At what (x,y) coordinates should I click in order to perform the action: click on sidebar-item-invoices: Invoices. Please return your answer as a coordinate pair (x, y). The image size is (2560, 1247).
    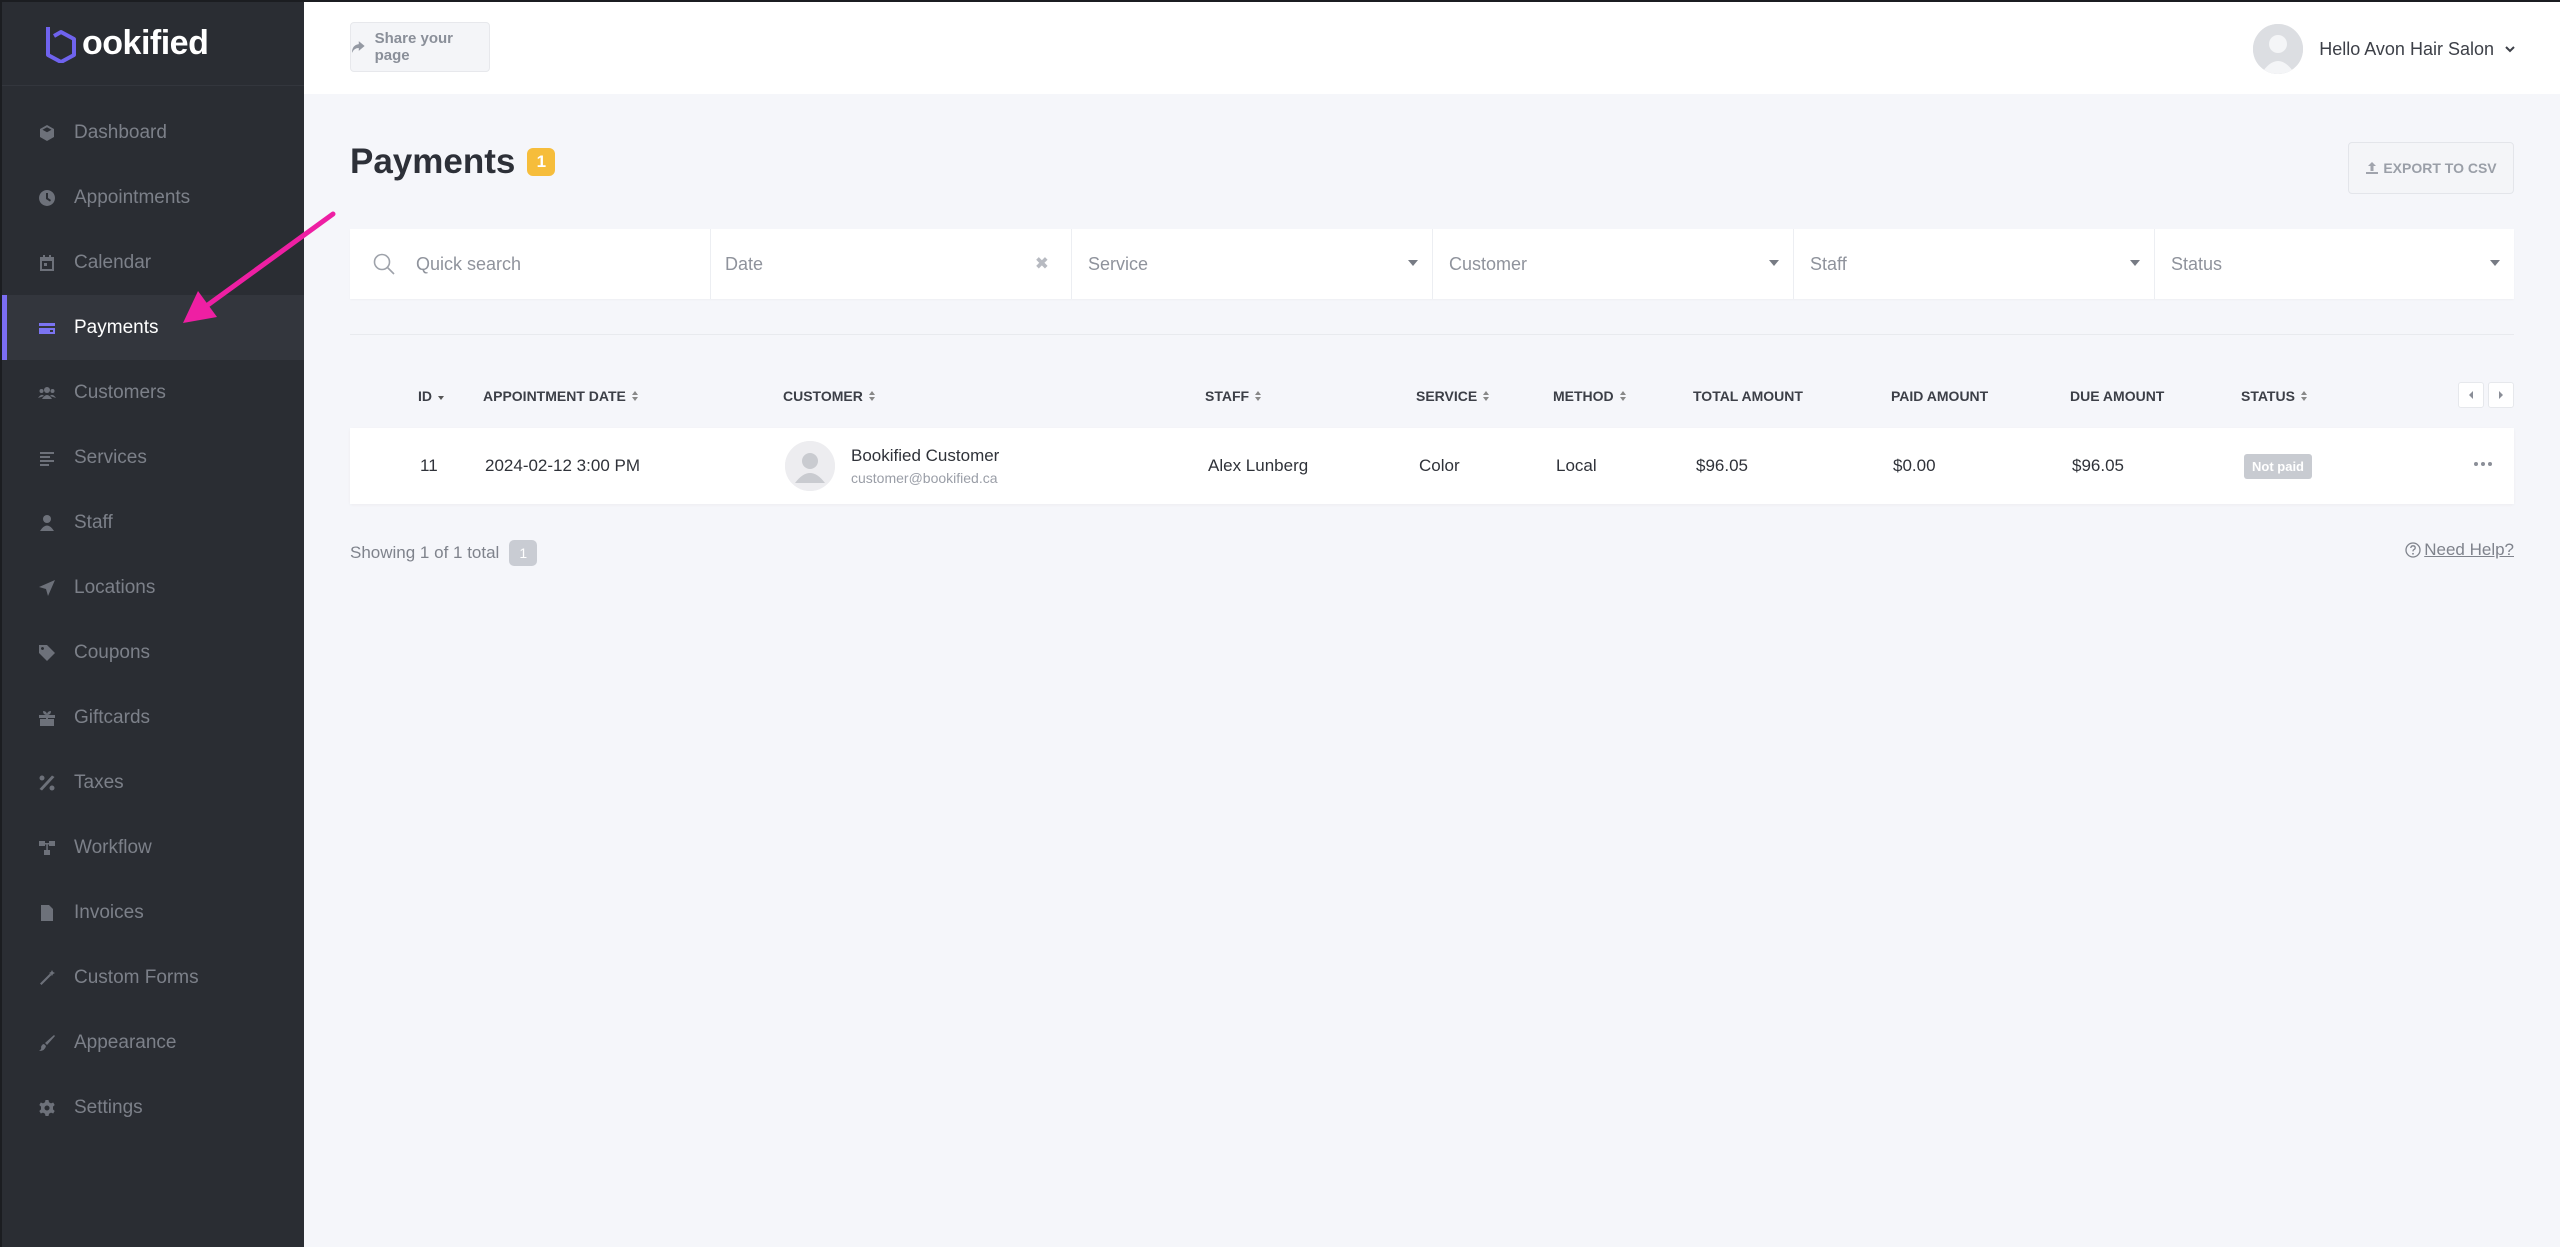
    Looking at the image, I should click on (153, 912).